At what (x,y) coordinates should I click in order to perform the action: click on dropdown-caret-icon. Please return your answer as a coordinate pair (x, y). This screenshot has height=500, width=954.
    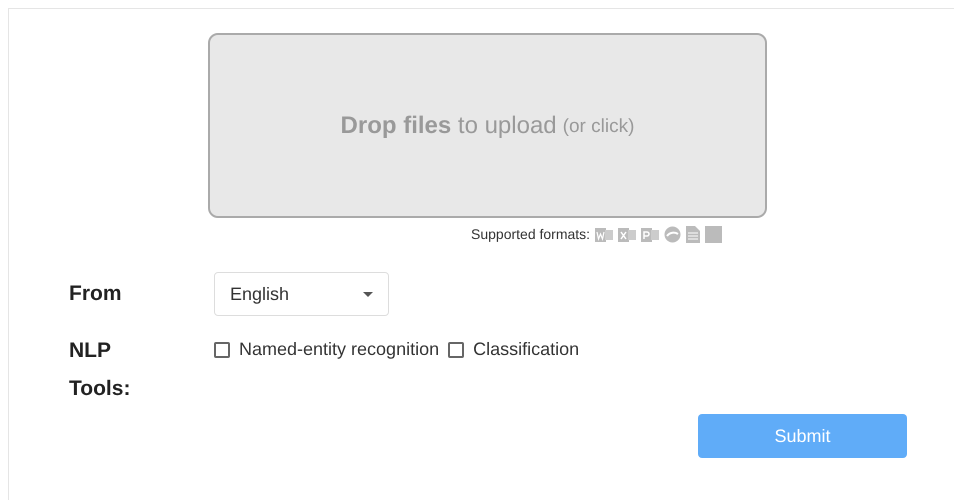
    Looking at the image, I should click on (368, 294).